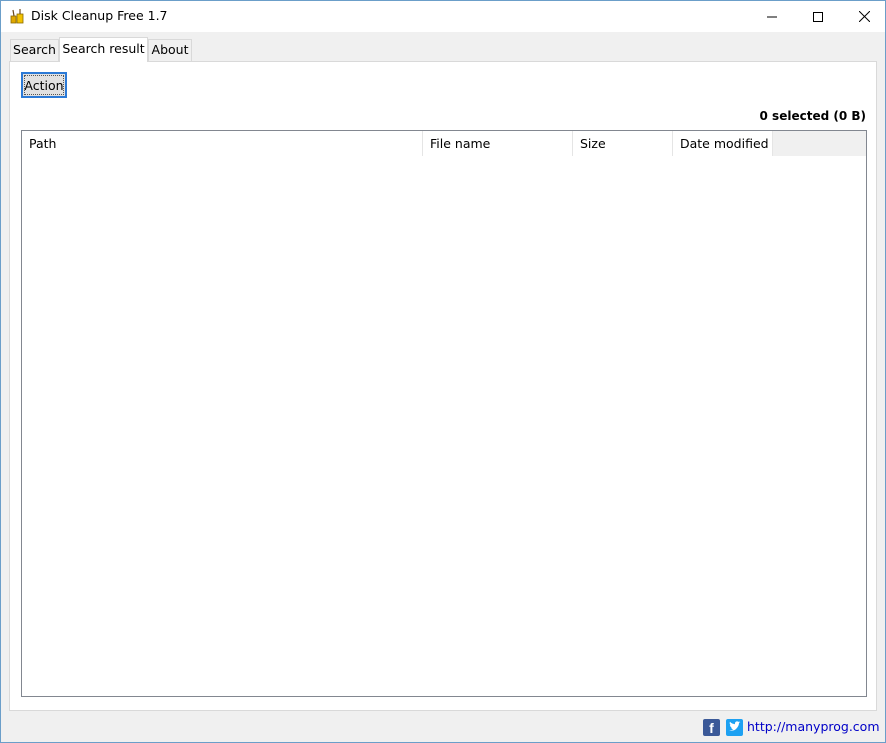 This screenshot has height=743, width=886. I want to click on tab-search-result: Search result, so click(103, 49).